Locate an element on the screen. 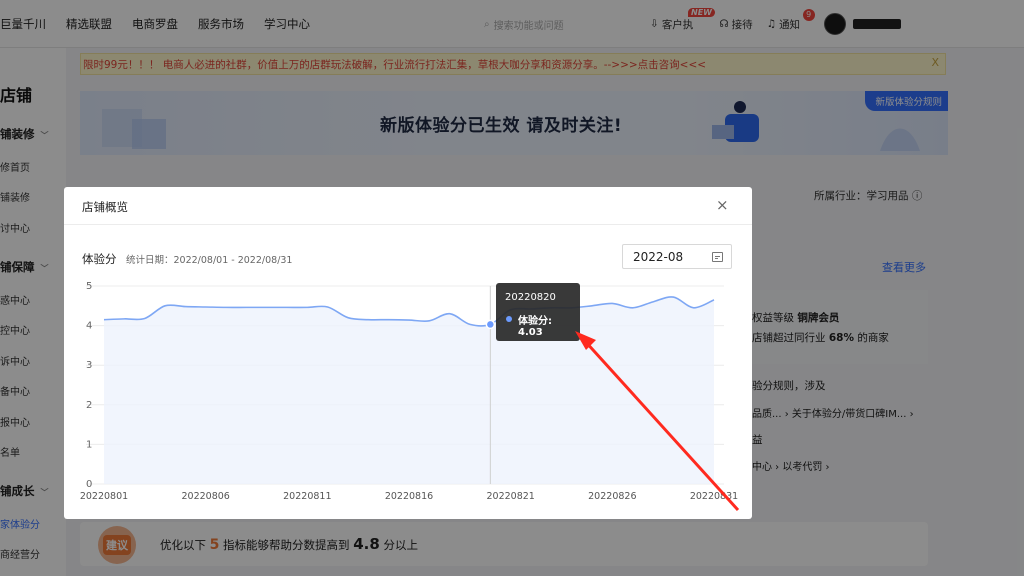  arrow-shaft is located at coordinates (661, 425).